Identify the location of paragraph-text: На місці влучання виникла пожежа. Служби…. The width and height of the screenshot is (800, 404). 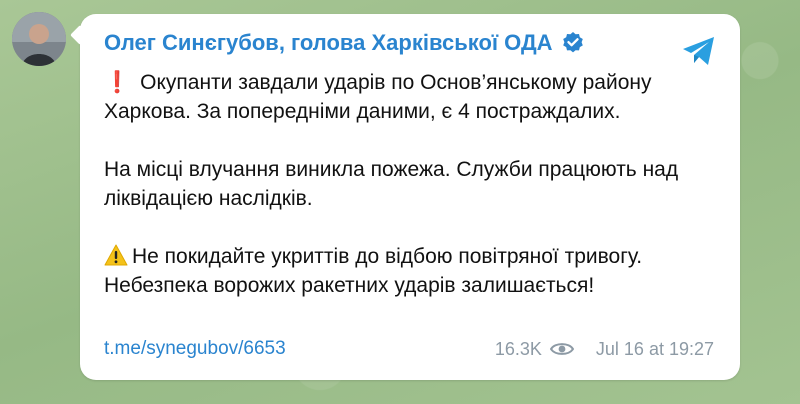
(391, 184).